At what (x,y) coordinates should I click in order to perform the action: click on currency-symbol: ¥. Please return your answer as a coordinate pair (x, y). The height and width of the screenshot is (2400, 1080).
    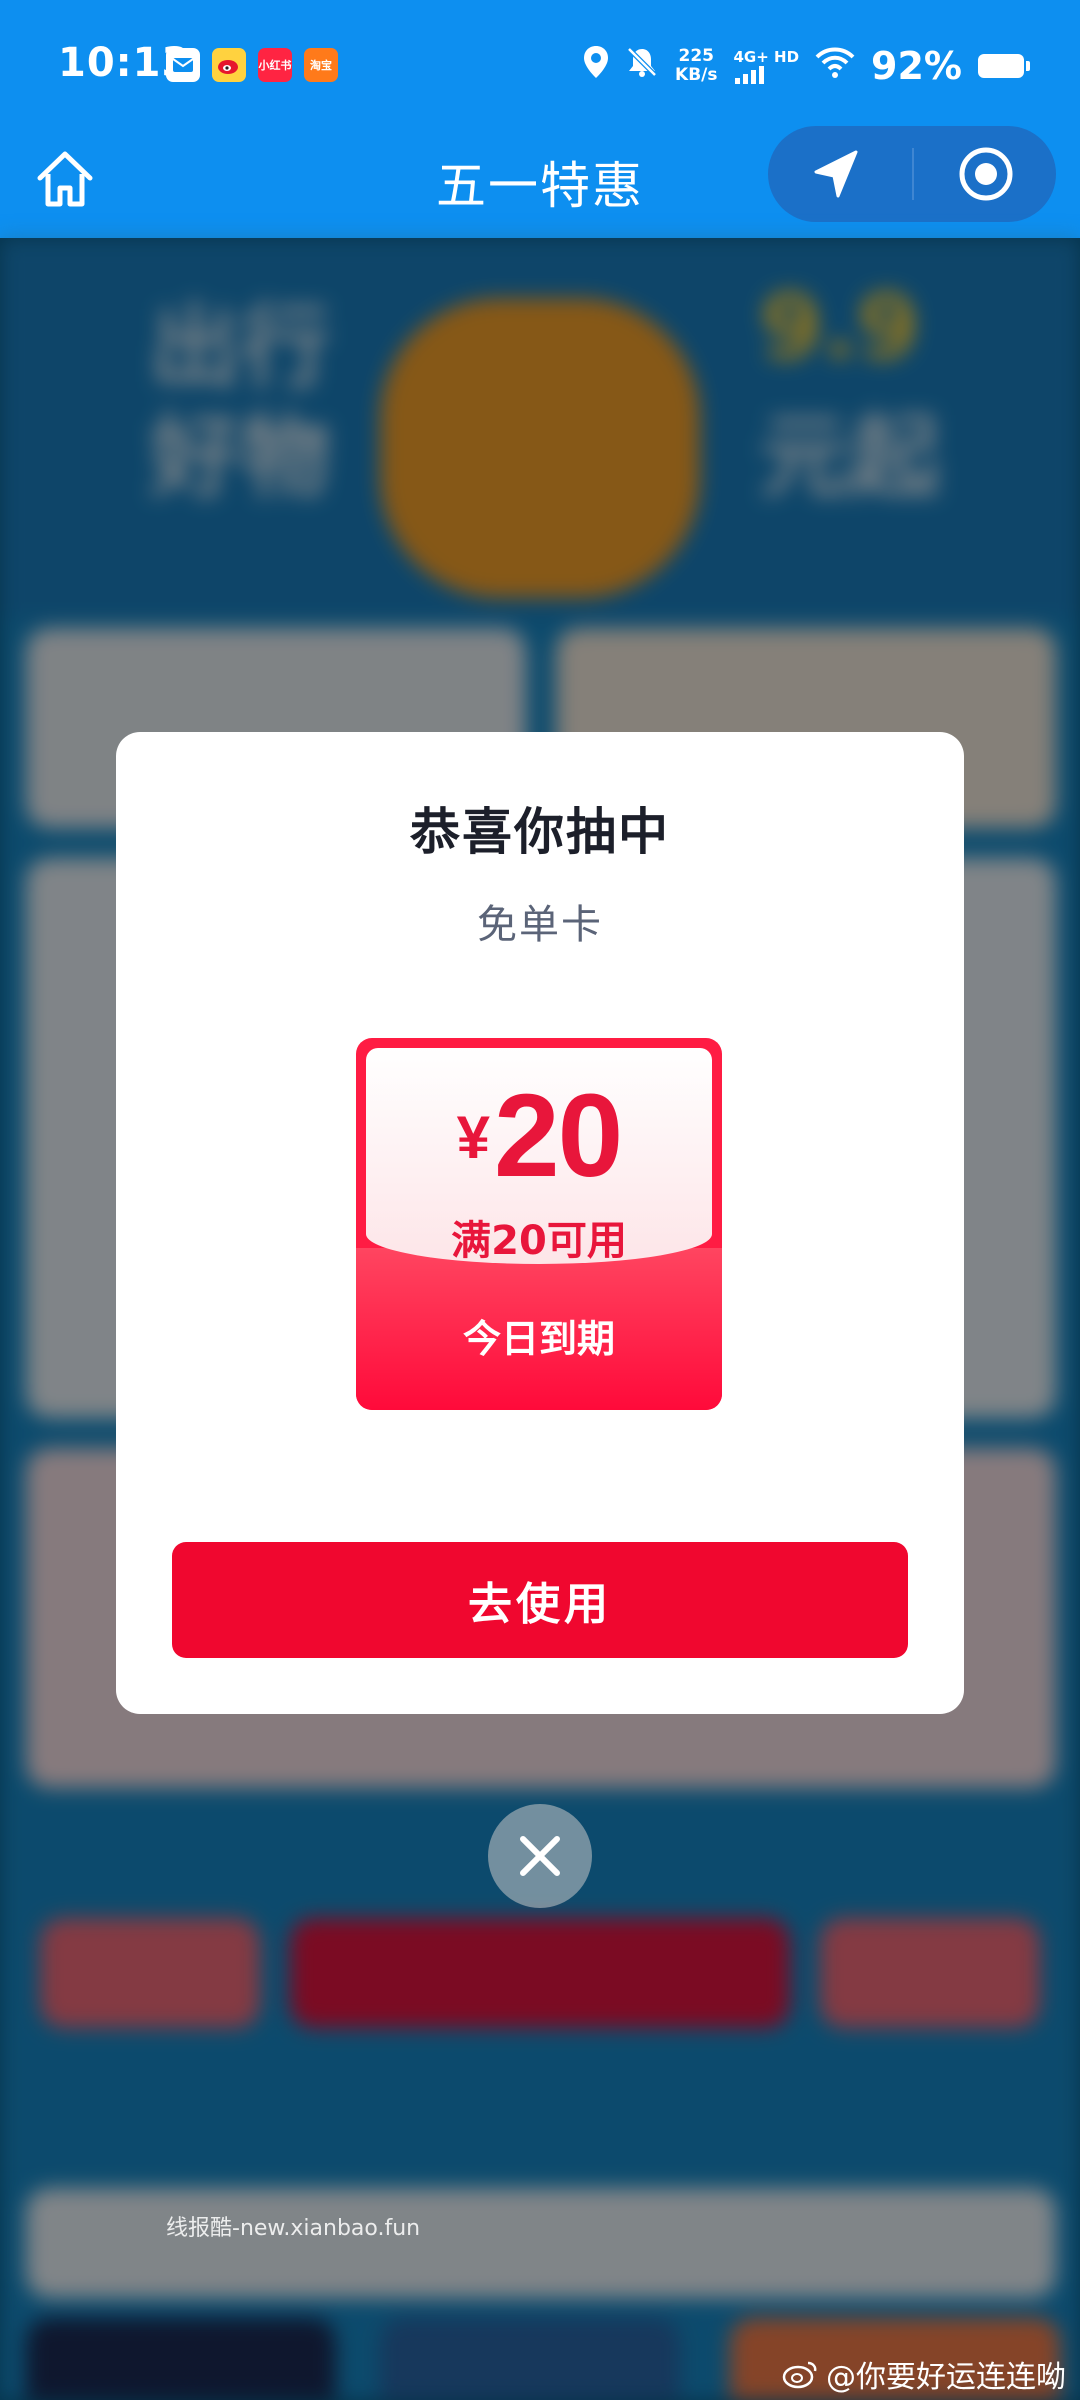
    Looking at the image, I should click on (473, 1137).